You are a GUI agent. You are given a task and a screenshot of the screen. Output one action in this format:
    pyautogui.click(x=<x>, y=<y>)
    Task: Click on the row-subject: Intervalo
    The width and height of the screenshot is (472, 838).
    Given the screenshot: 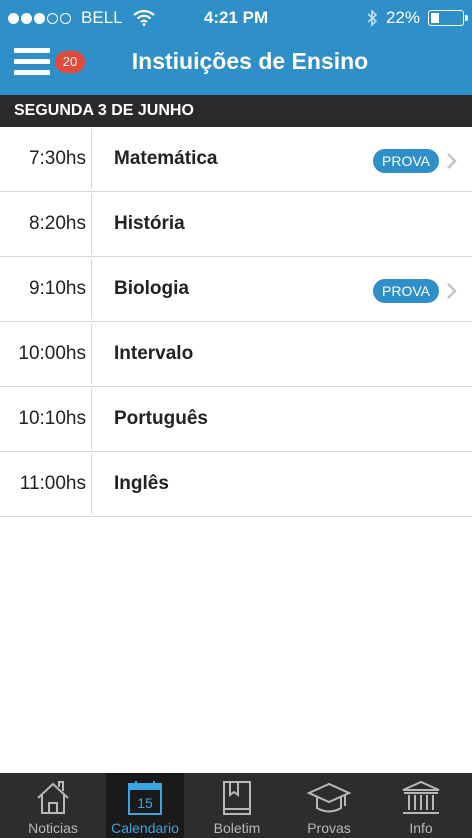 What is the action you would take?
    pyautogui.click(x=154, y=353)
    